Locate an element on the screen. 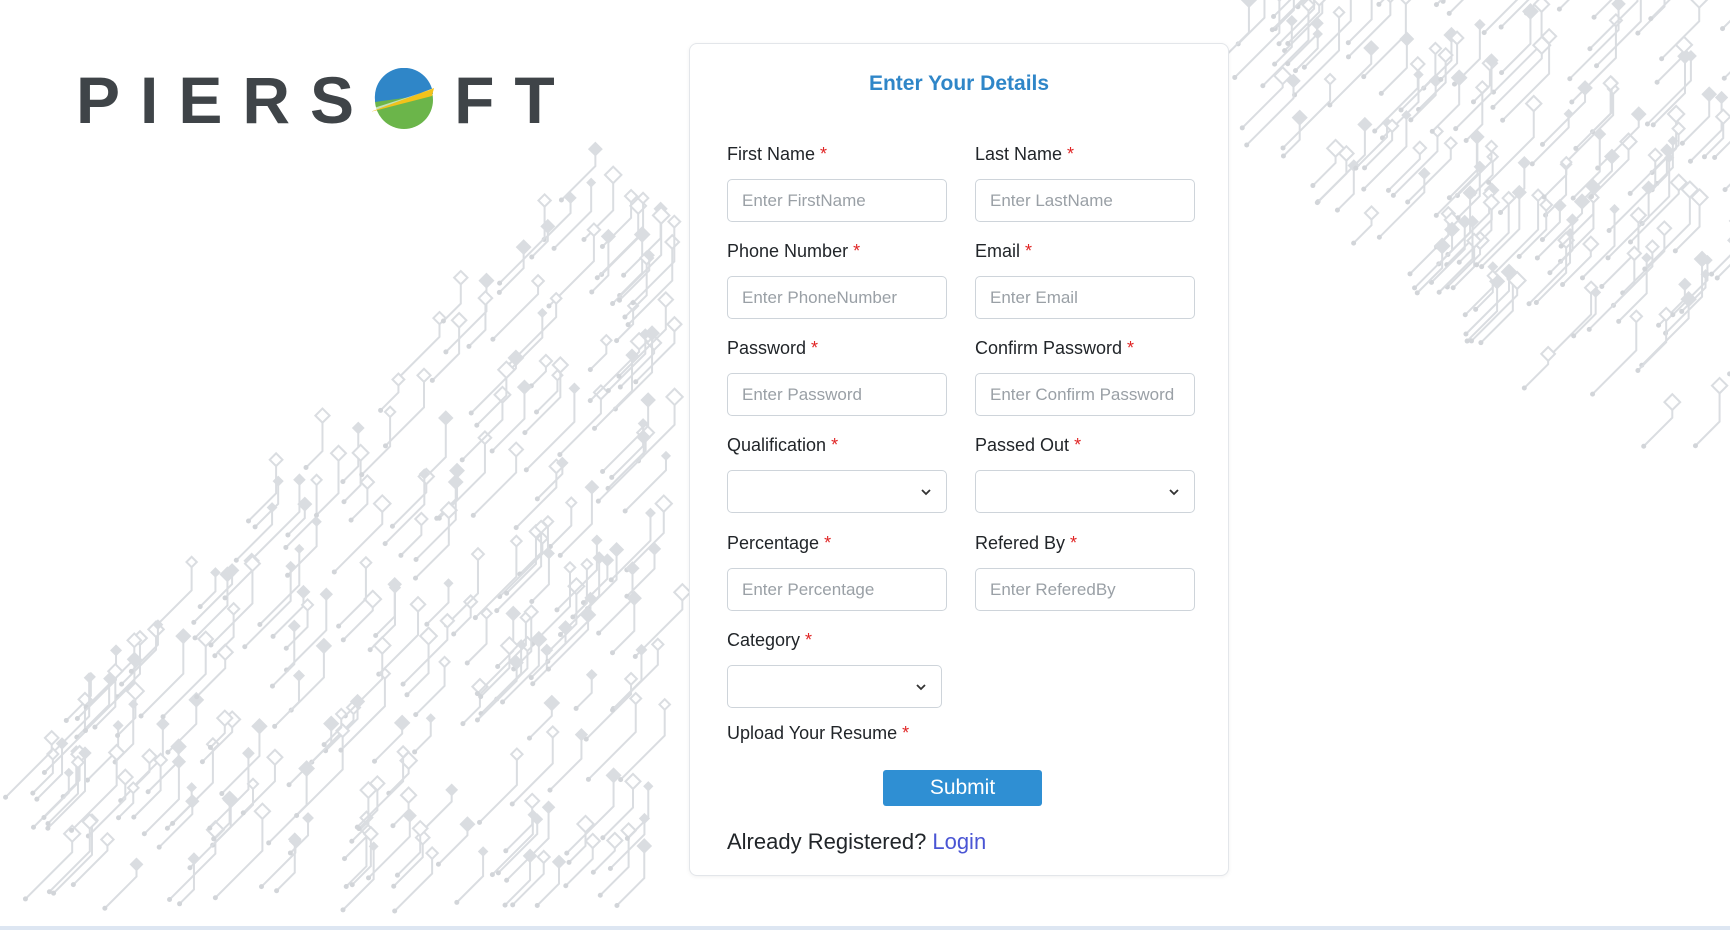  piersoft-logo: PIERS FT is located at coordinates (325, 100).